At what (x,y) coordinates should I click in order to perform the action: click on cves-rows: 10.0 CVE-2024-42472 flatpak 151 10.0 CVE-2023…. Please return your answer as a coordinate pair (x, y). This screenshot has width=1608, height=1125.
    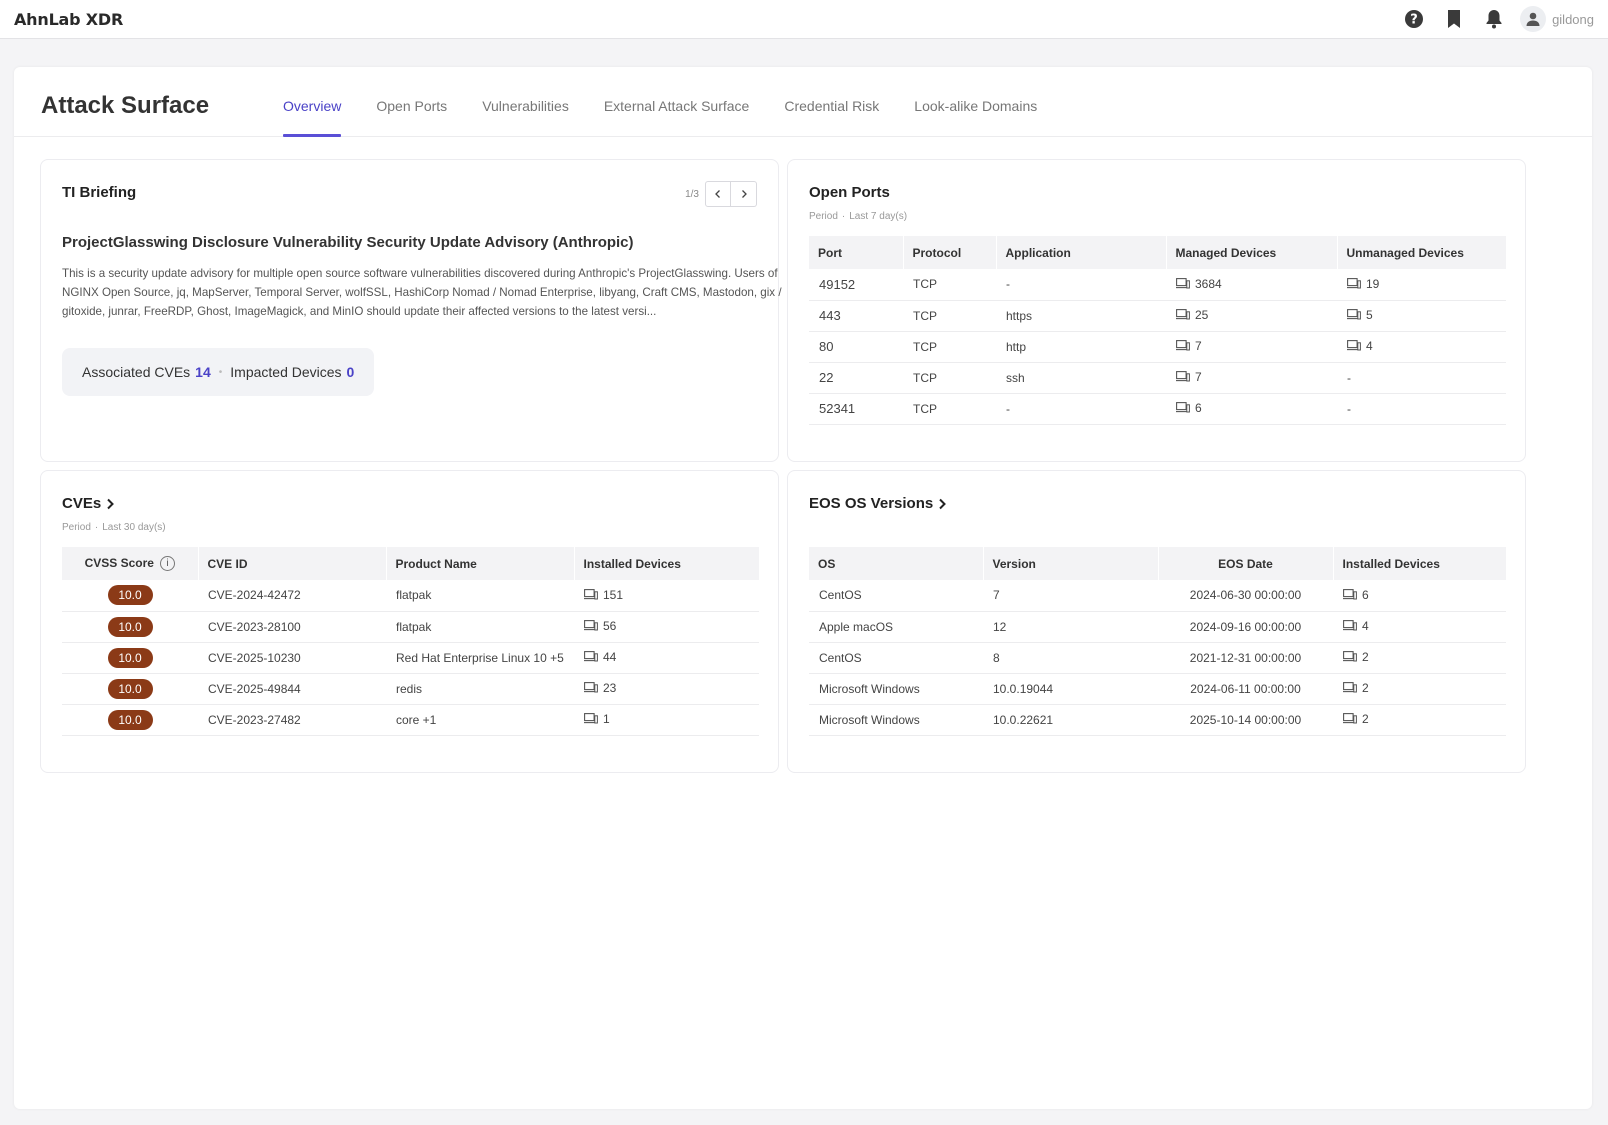
    Looking at the image, I should click on (410, 658).